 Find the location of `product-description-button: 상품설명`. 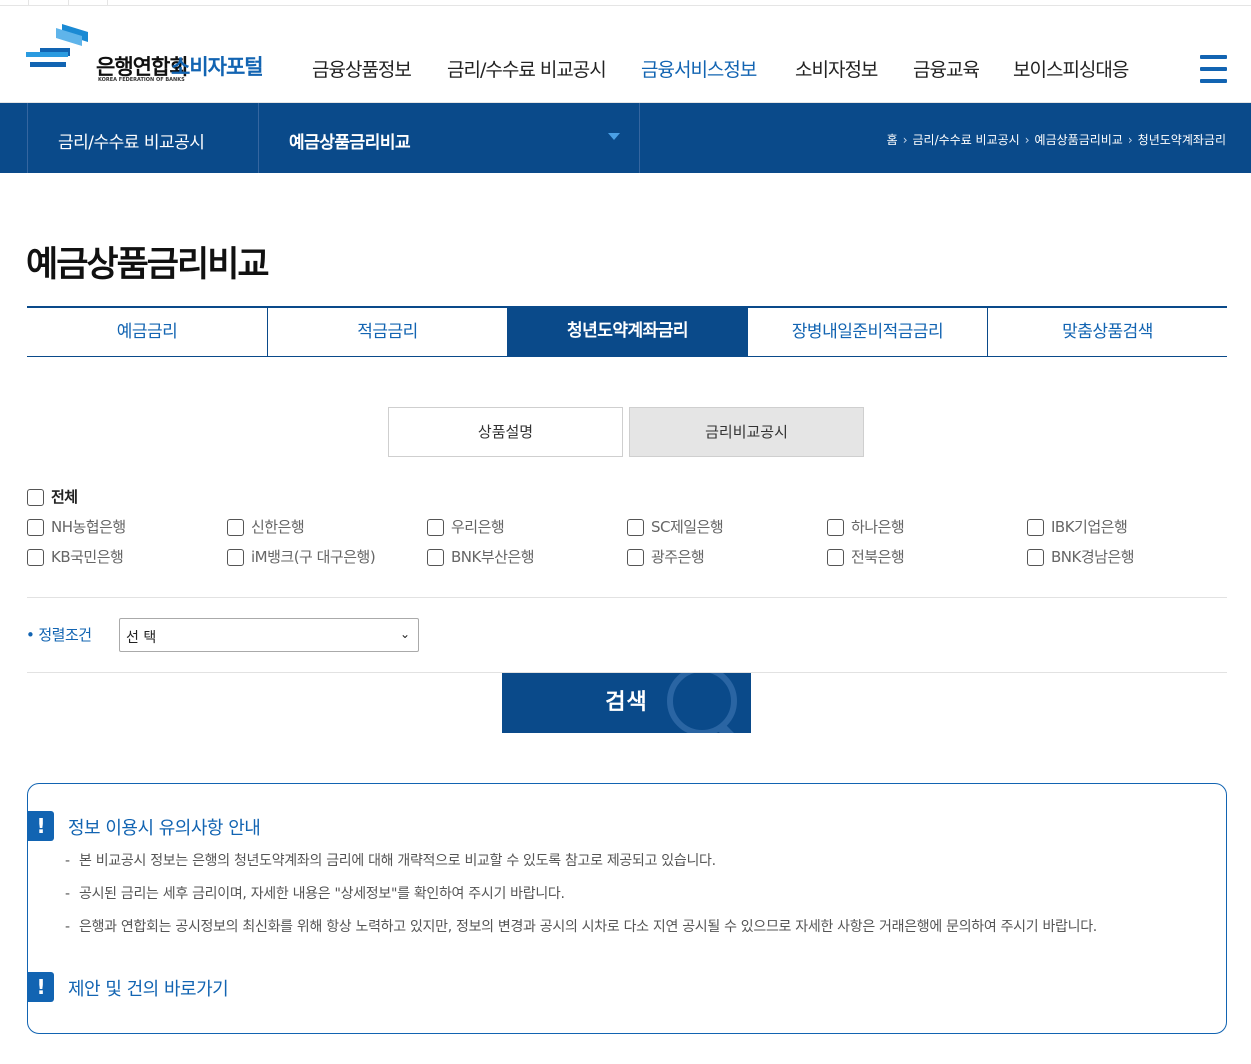

product-description-button: 상품설명 is located at coordinates (505, 432).